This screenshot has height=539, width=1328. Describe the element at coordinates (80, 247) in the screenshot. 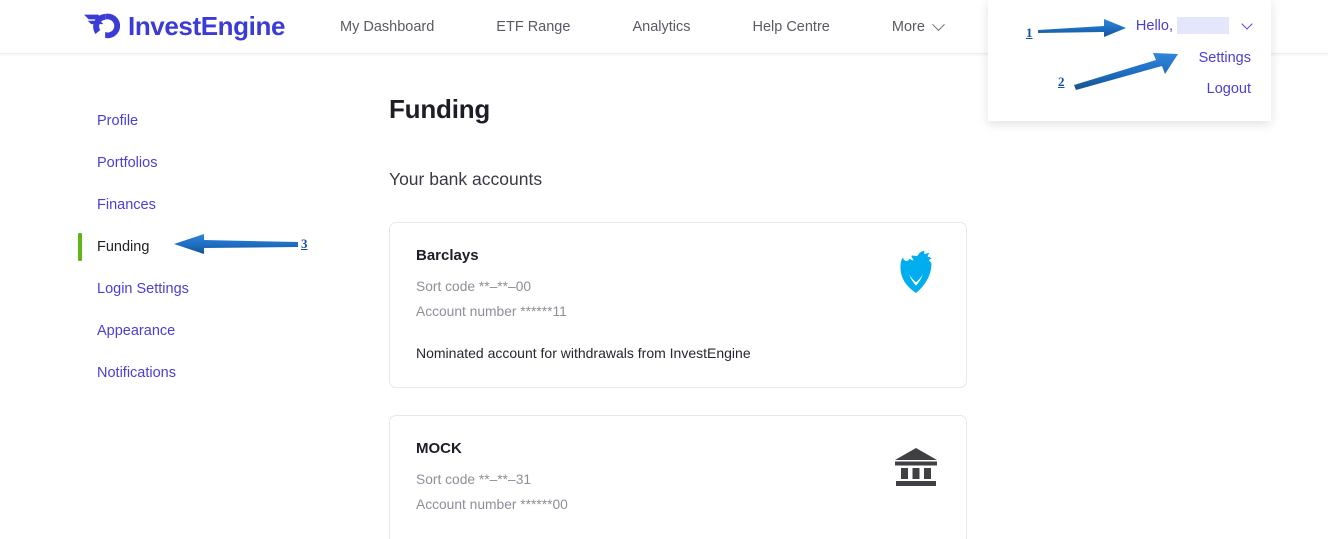

I see `active-indicator-bar` at that location.